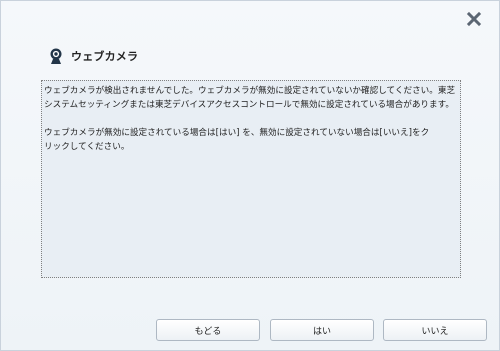 The height and width of the screenshot is (351, 500). I want to click on close-icon, so click(474, 19).